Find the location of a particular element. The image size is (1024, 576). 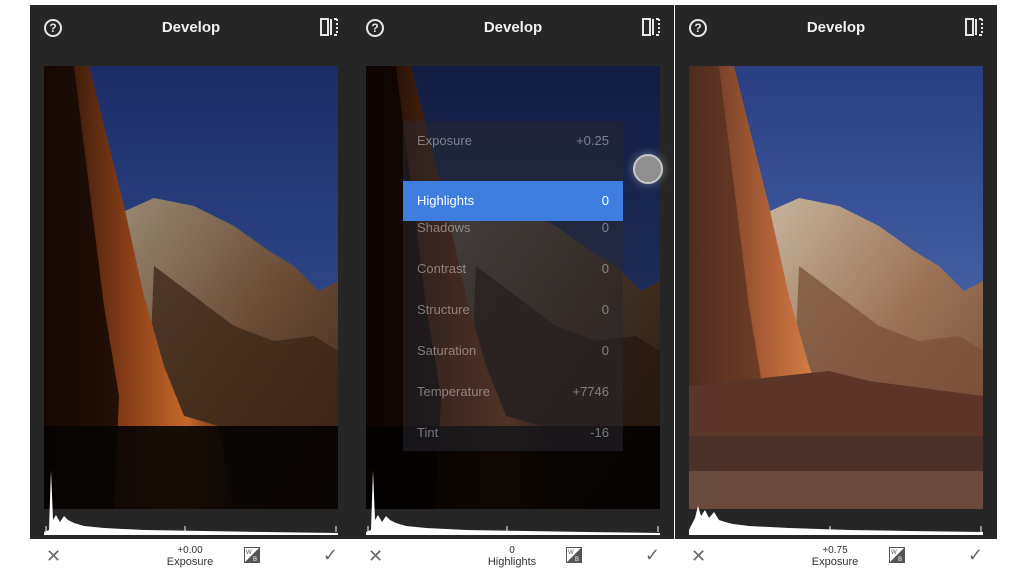

adjustment-readout: +0.75 Exposure is located at coordinates (835, 557).